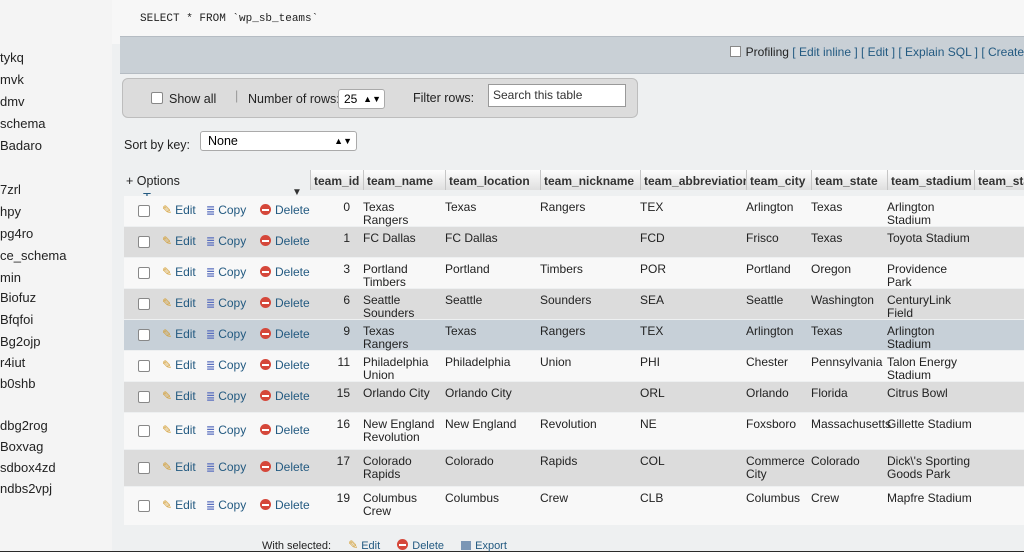 The height and width of the screenshot is (552, 1024). What do you see at coordinates (824, 52) in the screenshot?
I see `edit-inline-link: [ Edit inline ]` at bounding box center [824, 52].